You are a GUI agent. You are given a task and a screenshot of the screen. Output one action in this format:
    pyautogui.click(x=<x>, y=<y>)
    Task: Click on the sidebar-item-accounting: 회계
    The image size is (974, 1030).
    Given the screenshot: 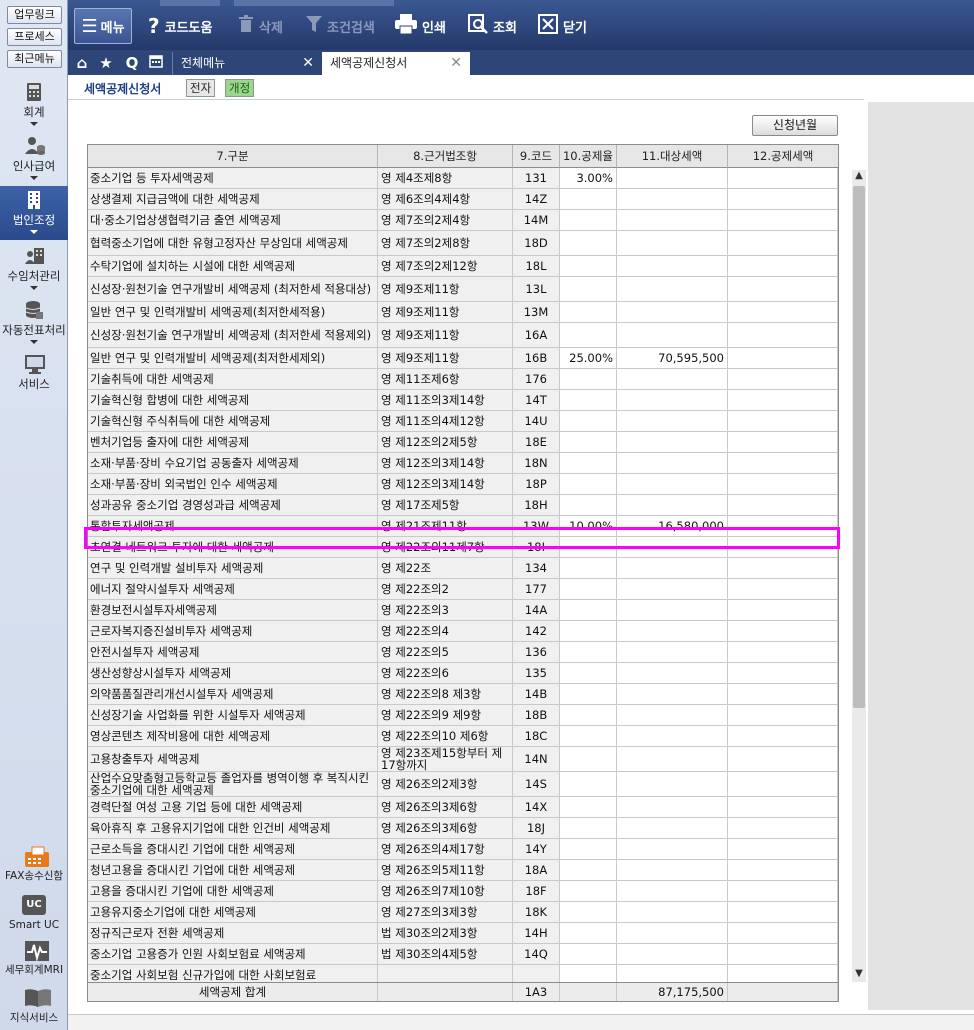 What is the action you would take?
    pyautogui.click(x=34, y=104)
    